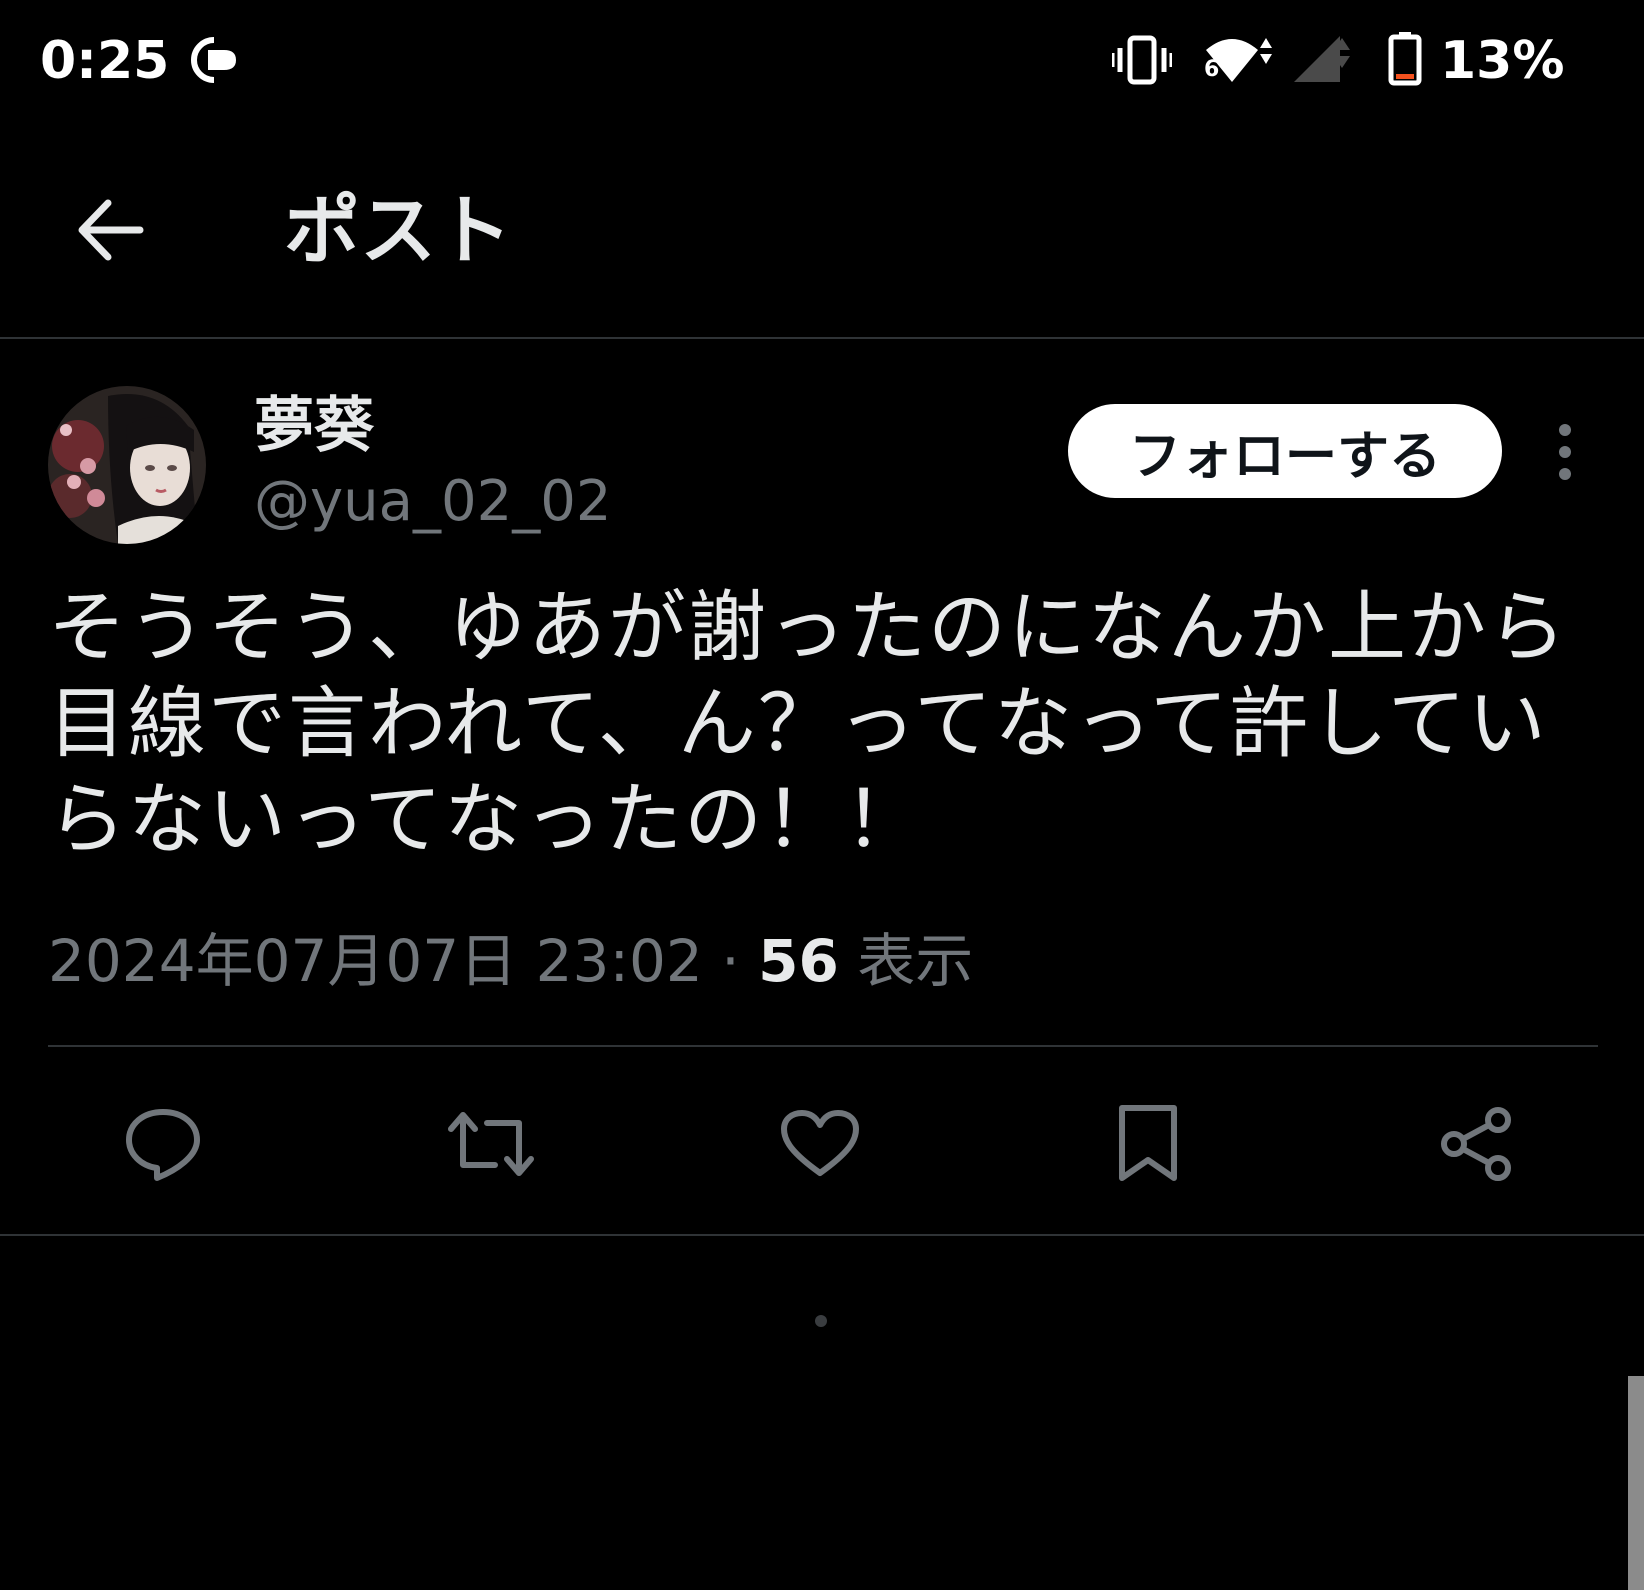 Image resolution: width=1644 pixels, height=1590 pixels. What do you see at coordinates (1405, 59) in the screenshot?
I see `battery-icon` at bounding box center [1405, 59].